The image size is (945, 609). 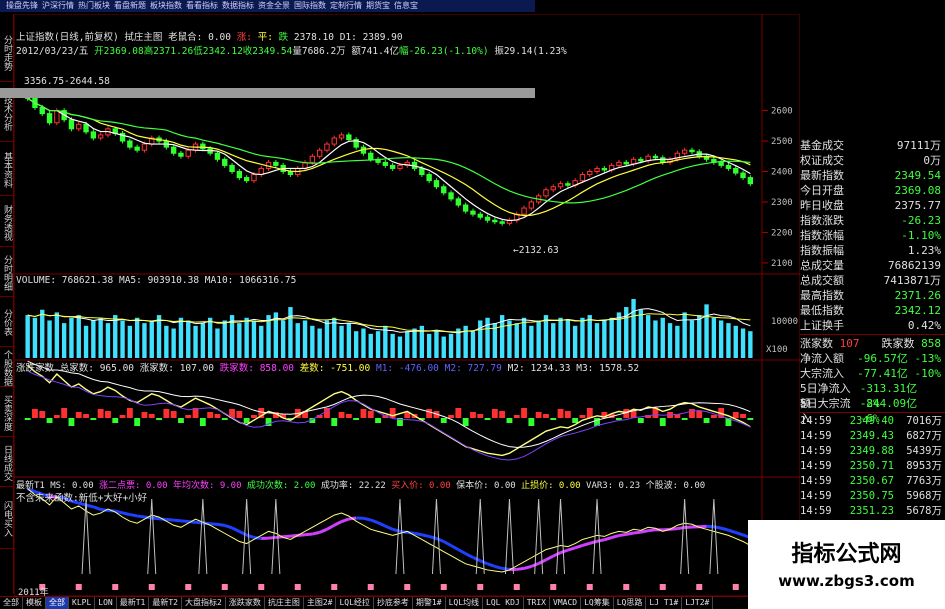 I want to click on top-menu-item: 板块指数, so click(x=166, y=6).